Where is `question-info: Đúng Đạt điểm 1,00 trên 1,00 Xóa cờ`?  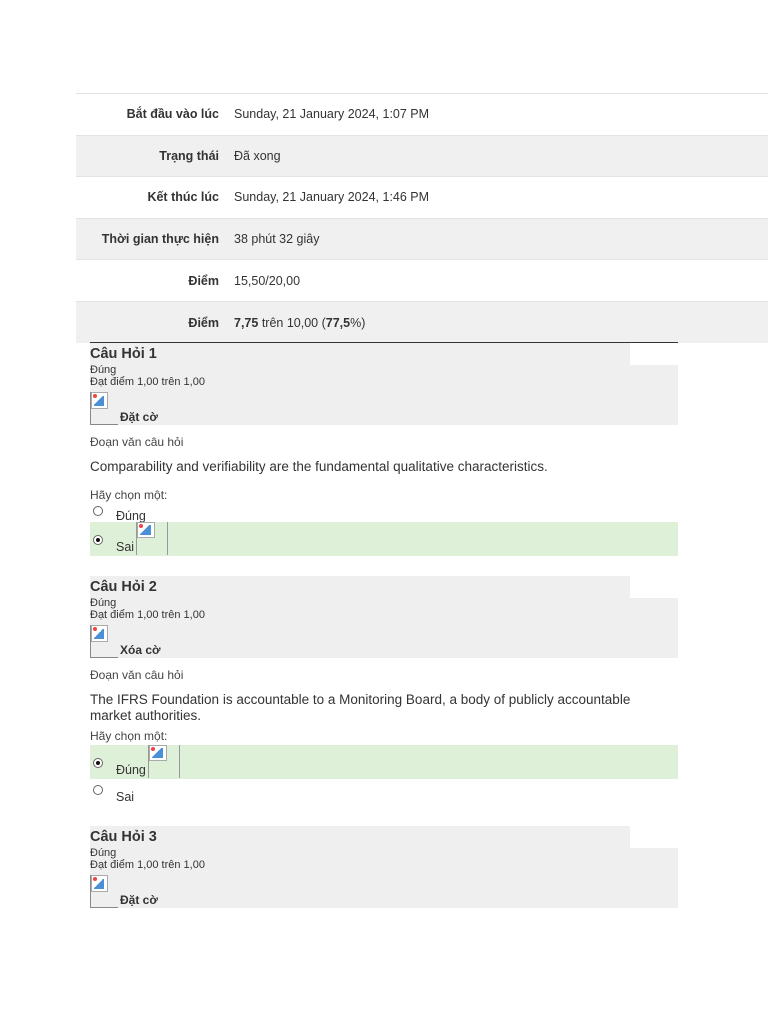 question-info: Đúng Đạt điểm 1,00 trên 1,00 Xóa cờ is located at coordinates (384, 628).